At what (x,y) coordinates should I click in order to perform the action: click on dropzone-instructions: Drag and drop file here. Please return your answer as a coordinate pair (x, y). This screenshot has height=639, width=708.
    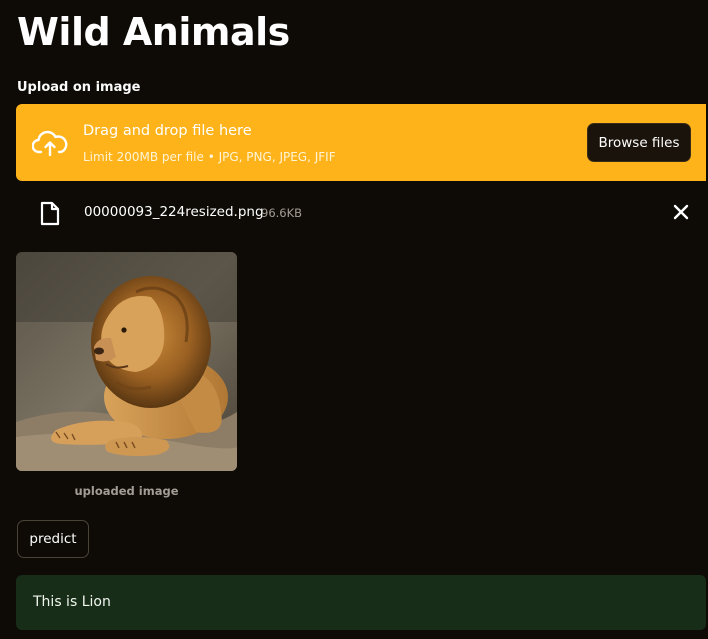
    Looking at the image, I should click on (167, 131).